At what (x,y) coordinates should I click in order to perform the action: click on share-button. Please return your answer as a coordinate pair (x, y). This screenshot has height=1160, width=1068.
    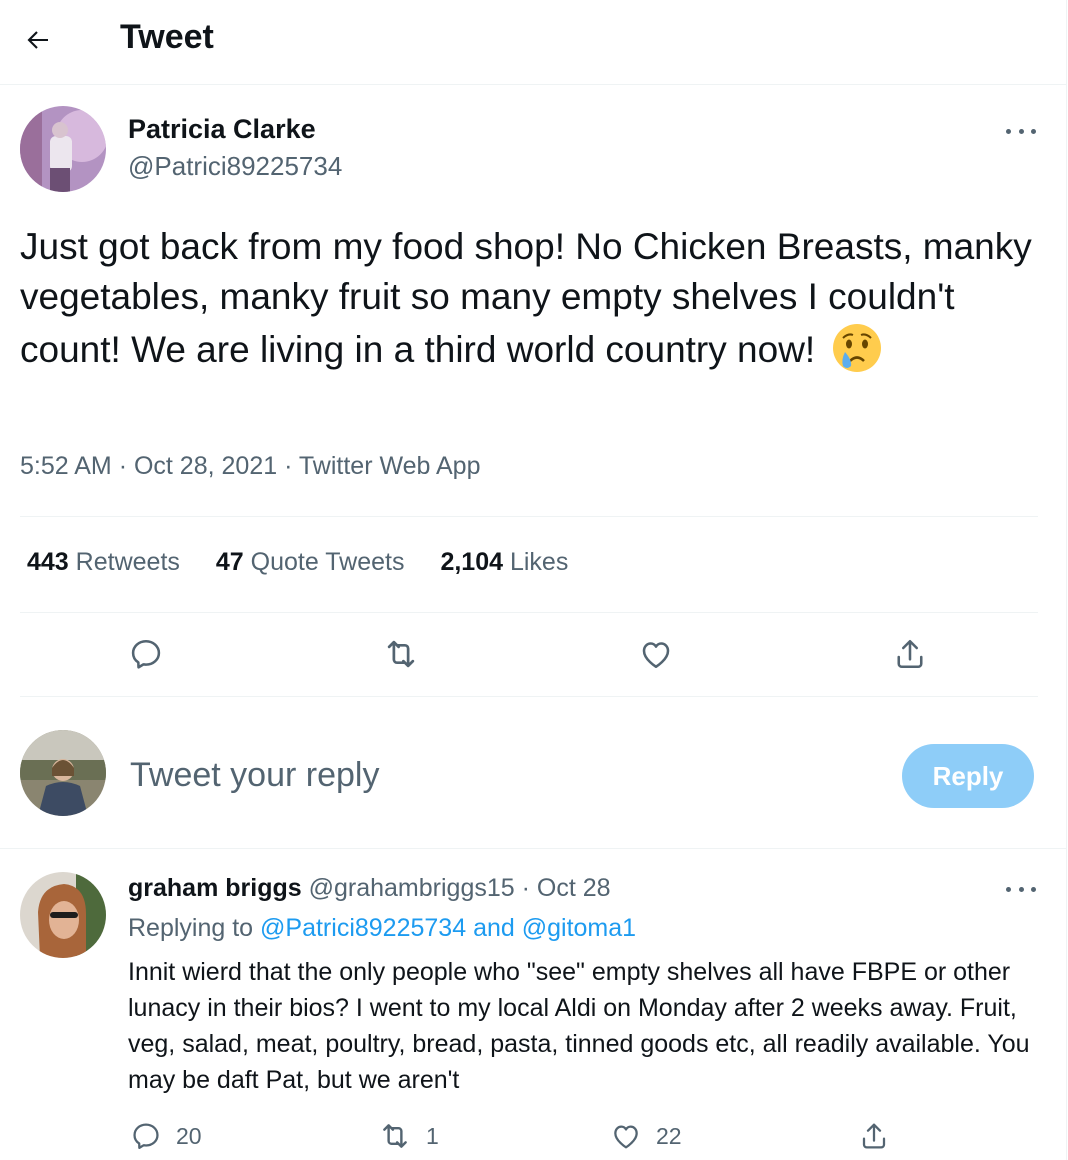
    Looking at the image, I should click on (910, 654).